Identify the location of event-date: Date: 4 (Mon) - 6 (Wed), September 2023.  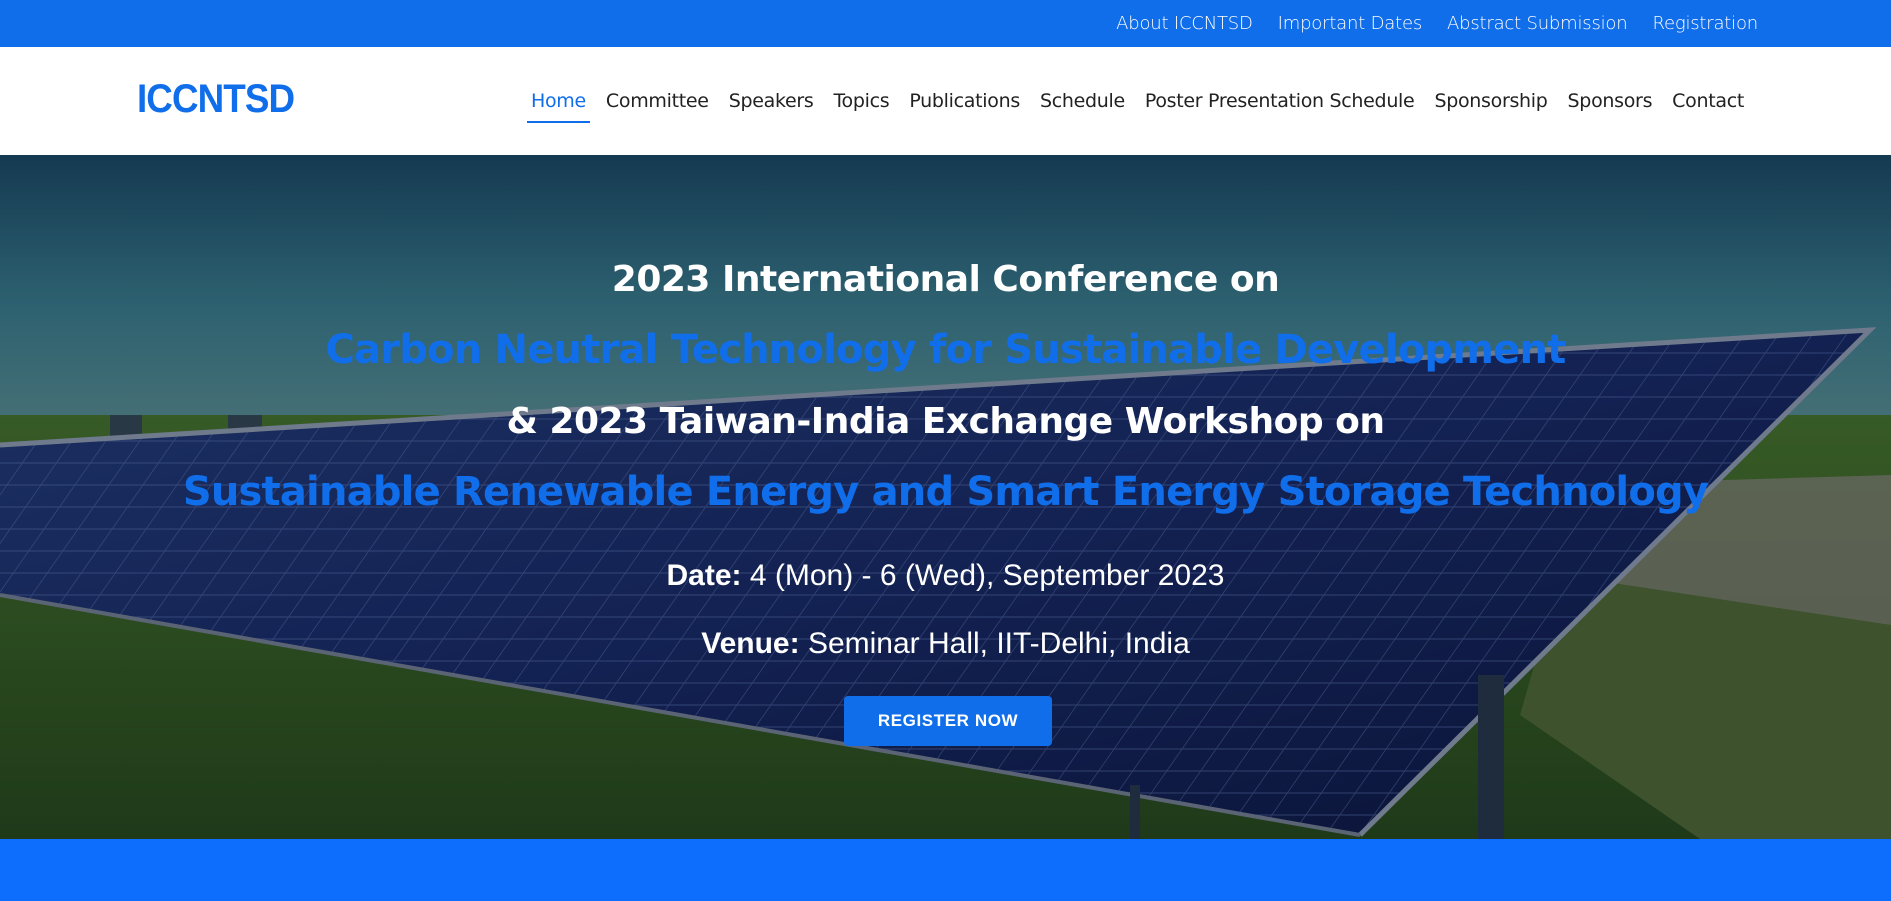
(945, 576).